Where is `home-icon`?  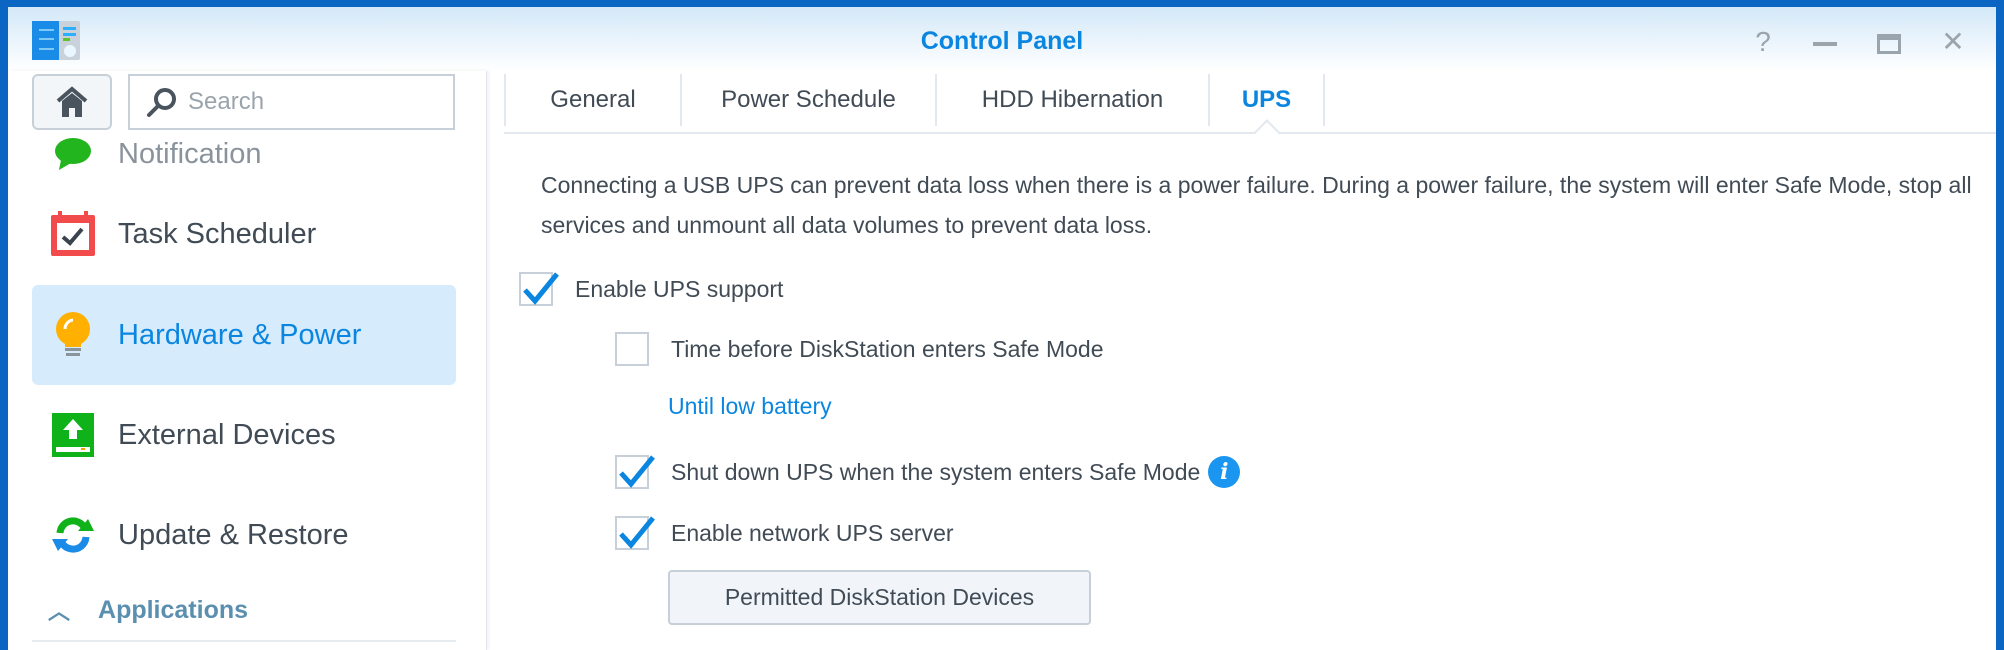 home-icon is located at coordinates (72, 101).